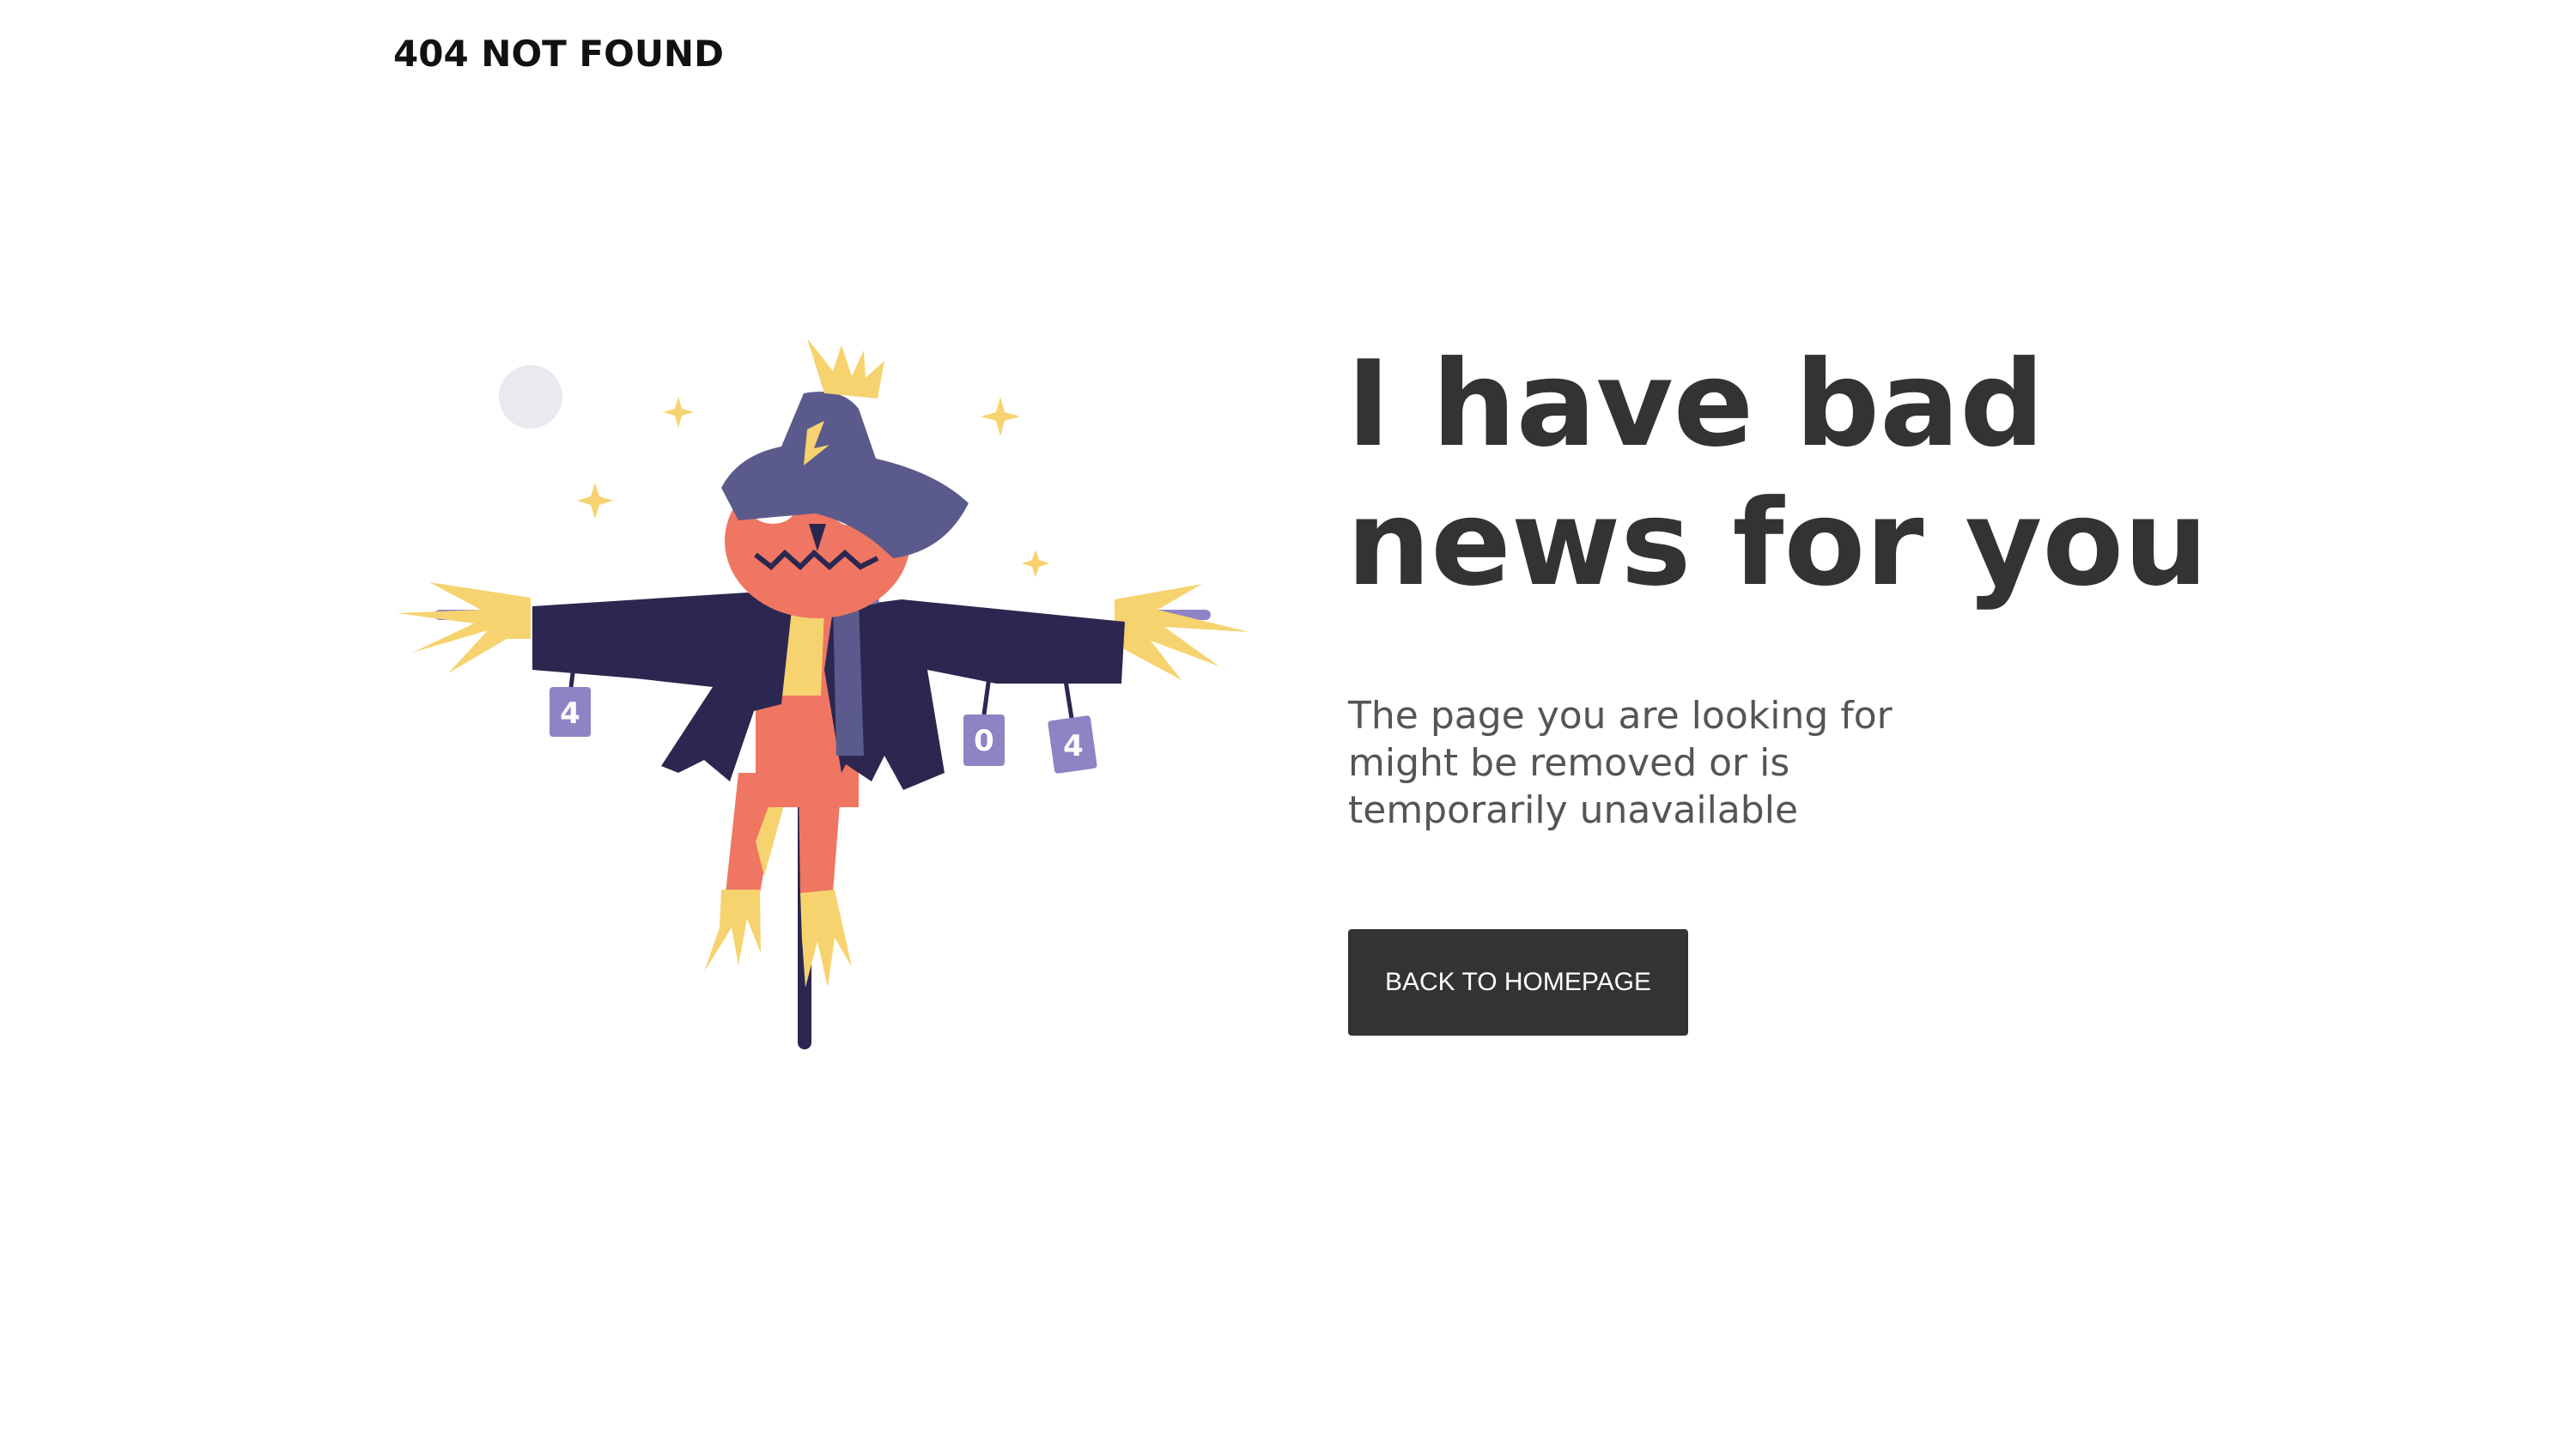  I want to click on left-straw-hand, so click(464, 628).